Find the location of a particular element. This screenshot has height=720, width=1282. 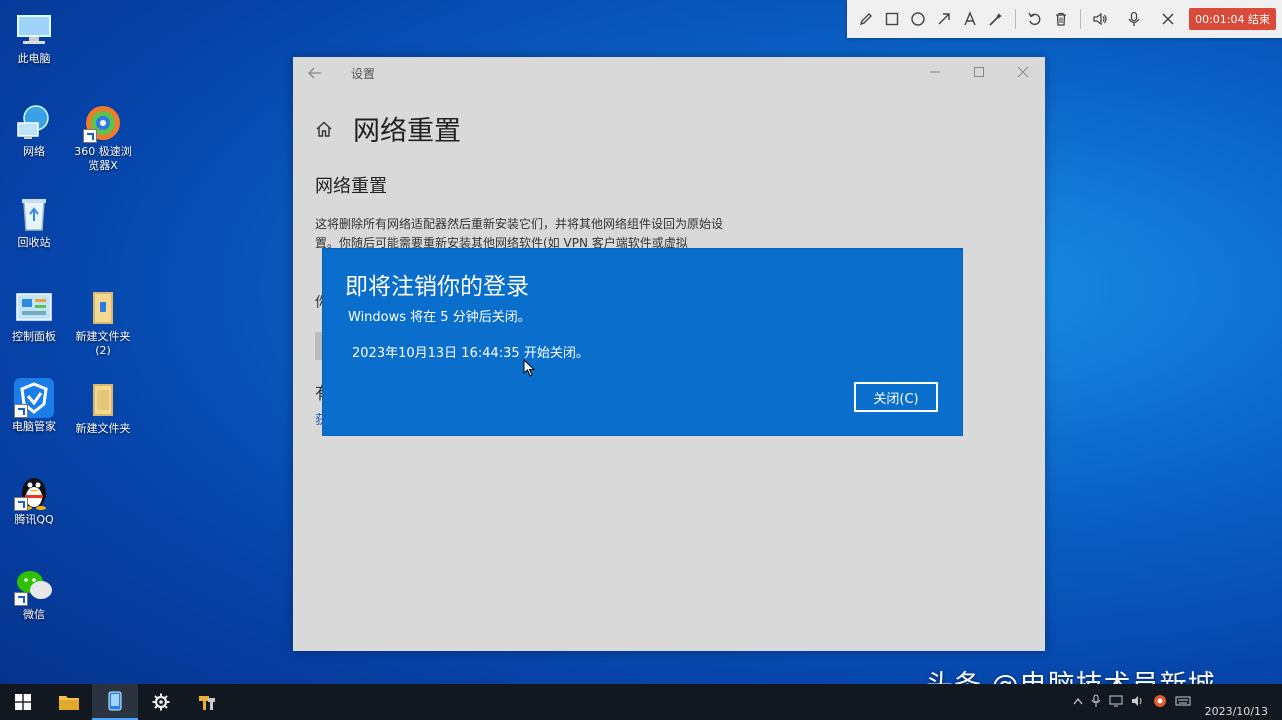

desktop-icon-this-pc: 此电脑 is located at coordinates (34, 38).